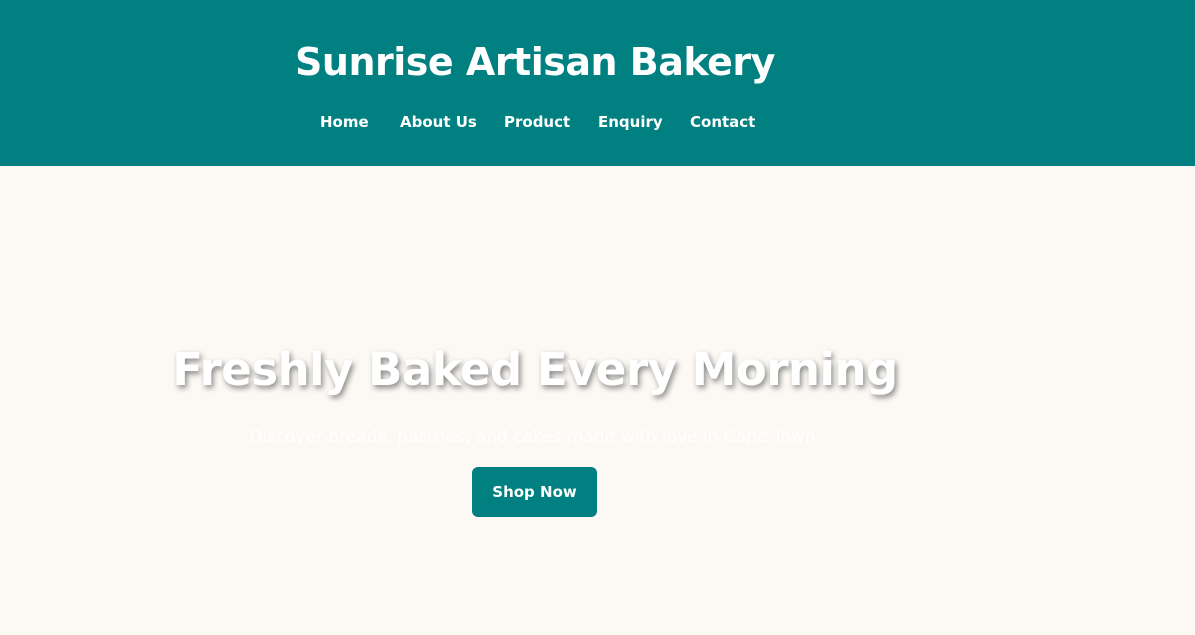 The image size is (1195, 635). What do you see at coordinates (535, 369) in the screenshot?
I see `hero-title: Freshly Baked Every Morning` at bounding box center [535, 369].